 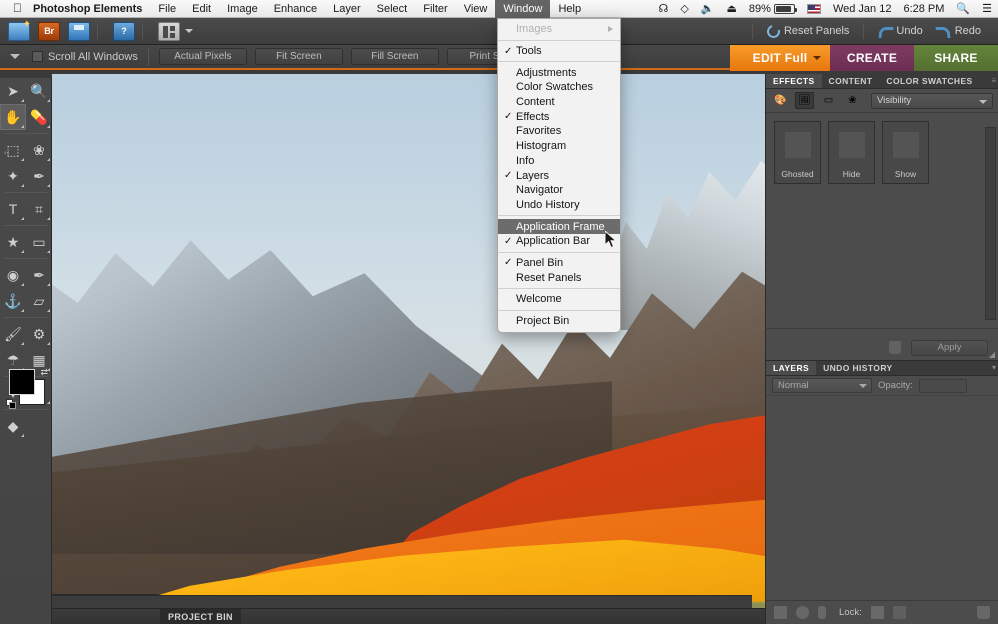 I want to click on fit-screen-button: Fit Screen, so click(x=298, y=56).